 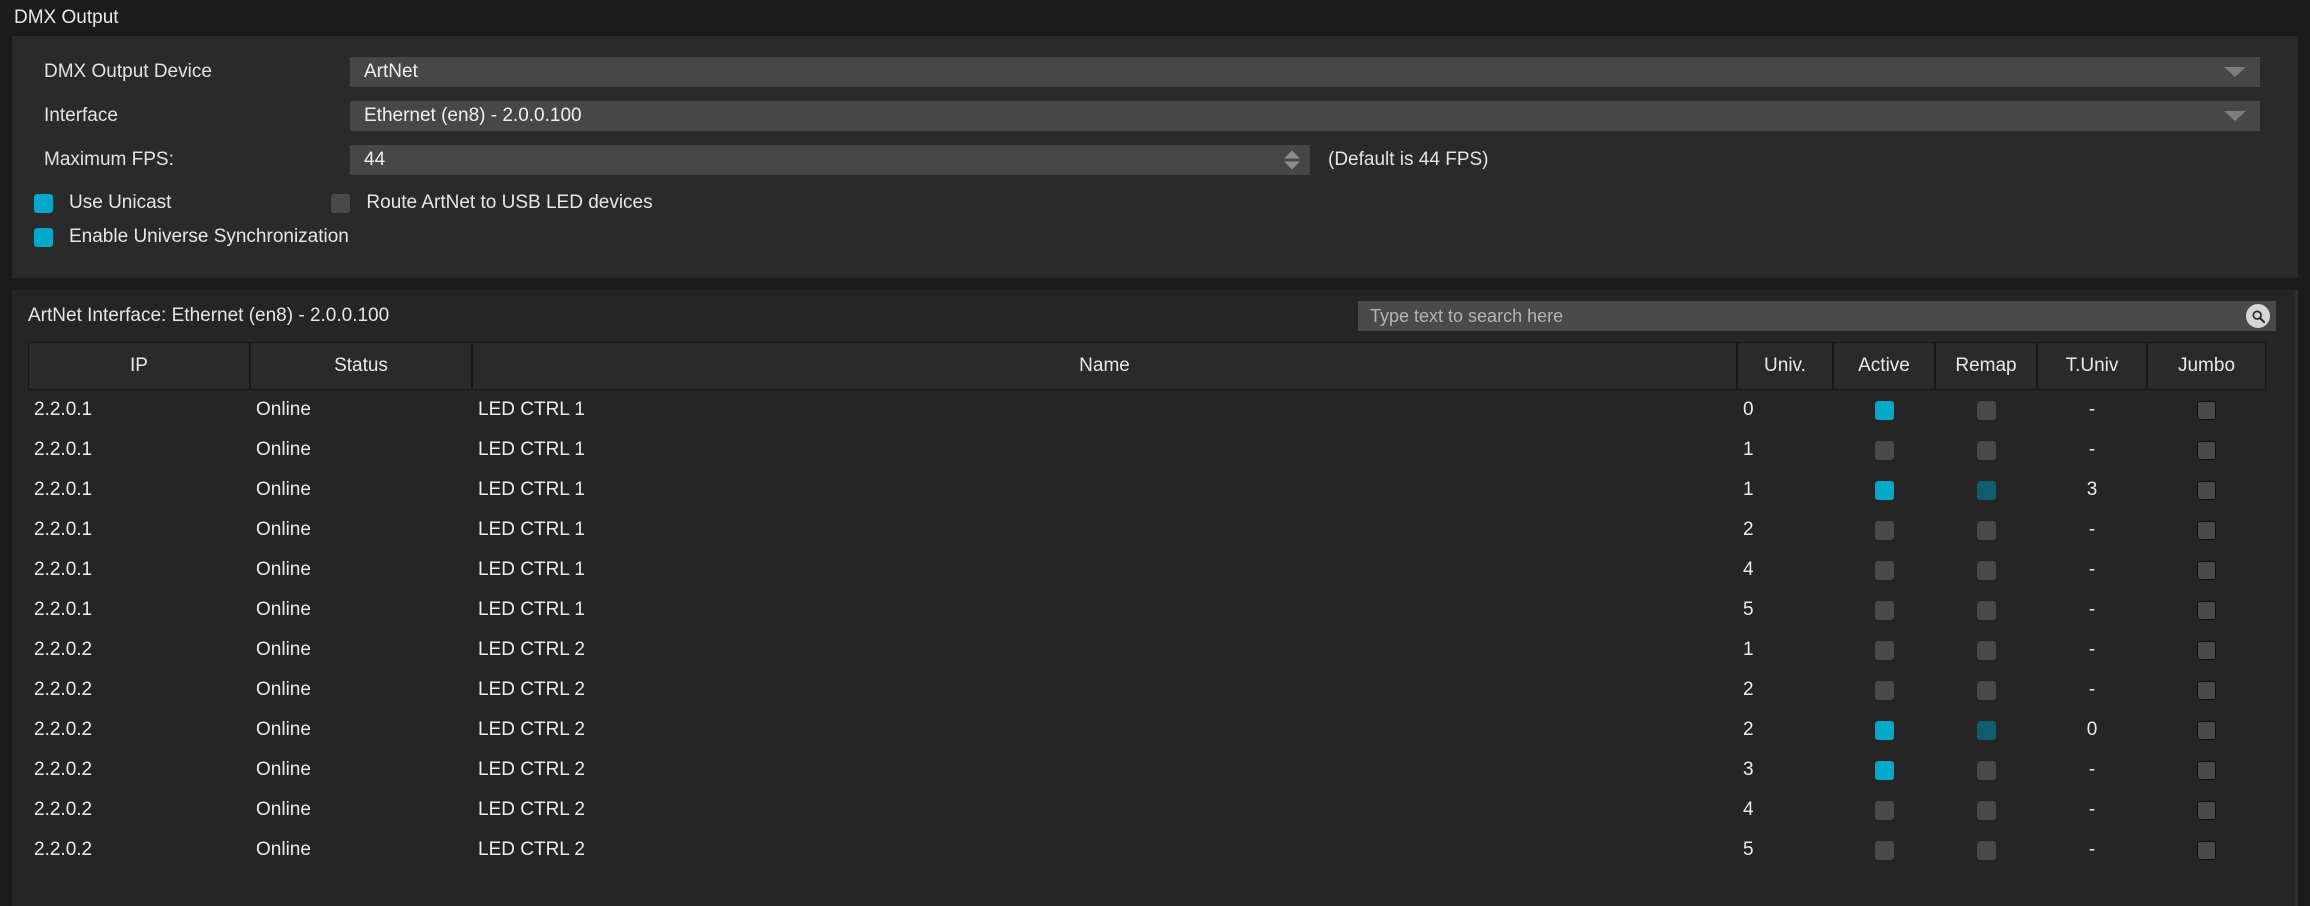 What do you see at coordinates (1292, 165) in the screenshot?
I see `stepper-down-icon` at bounding box center [1292, 165].